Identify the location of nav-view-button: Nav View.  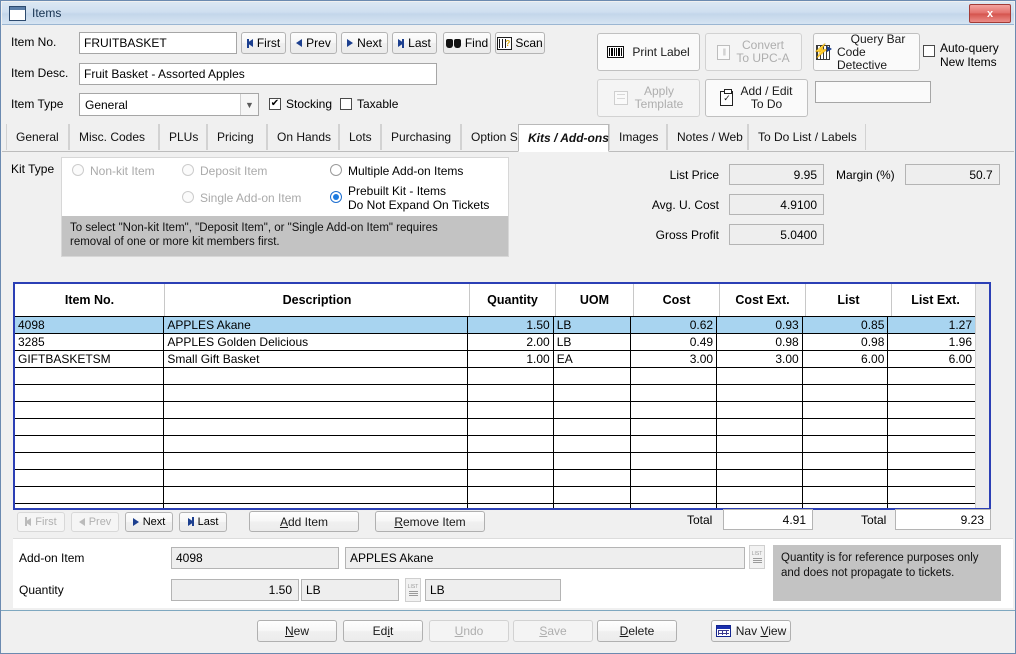
(751, 631).